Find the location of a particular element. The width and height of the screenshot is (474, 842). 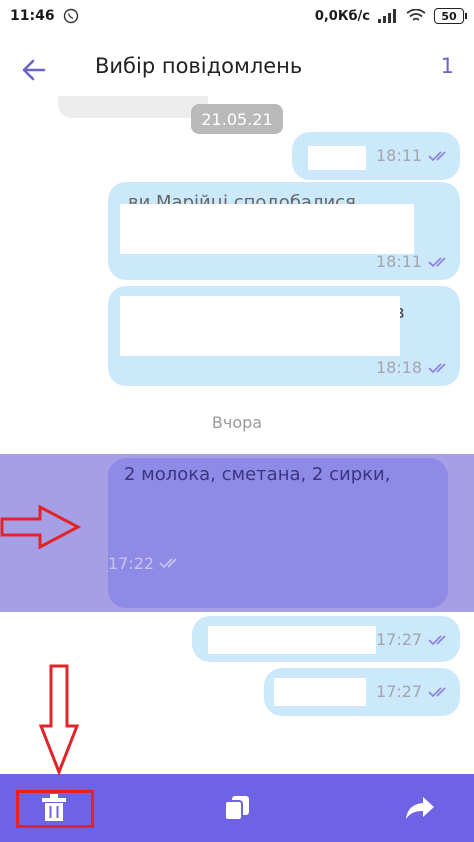

message-text: 2 молока, сметана, 2 сирки, is located at coordinates (257, 474).